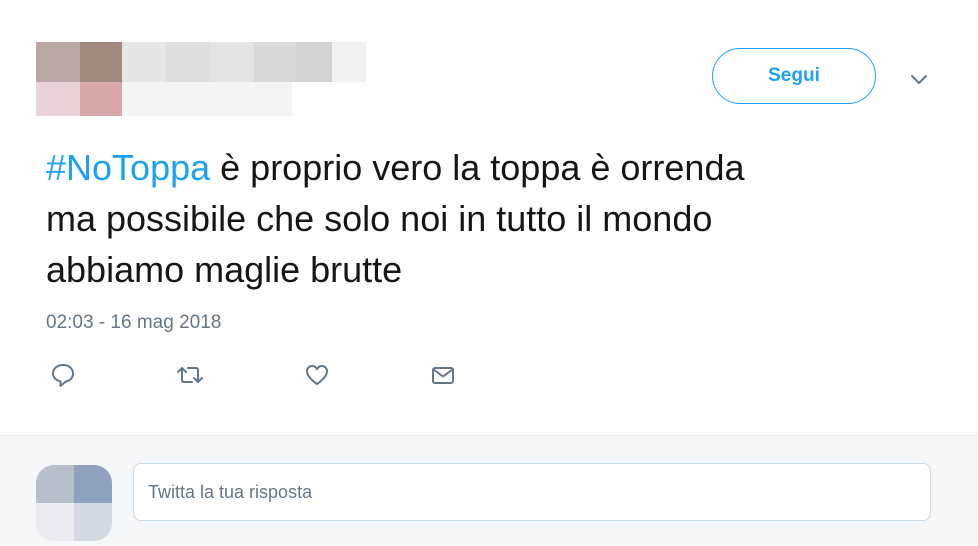  What do you see at coordinates (224, 269) in the screenshot?
I see `tweet-text-line3: abbiamo maglie brutte` at bounding box center [224, 269].